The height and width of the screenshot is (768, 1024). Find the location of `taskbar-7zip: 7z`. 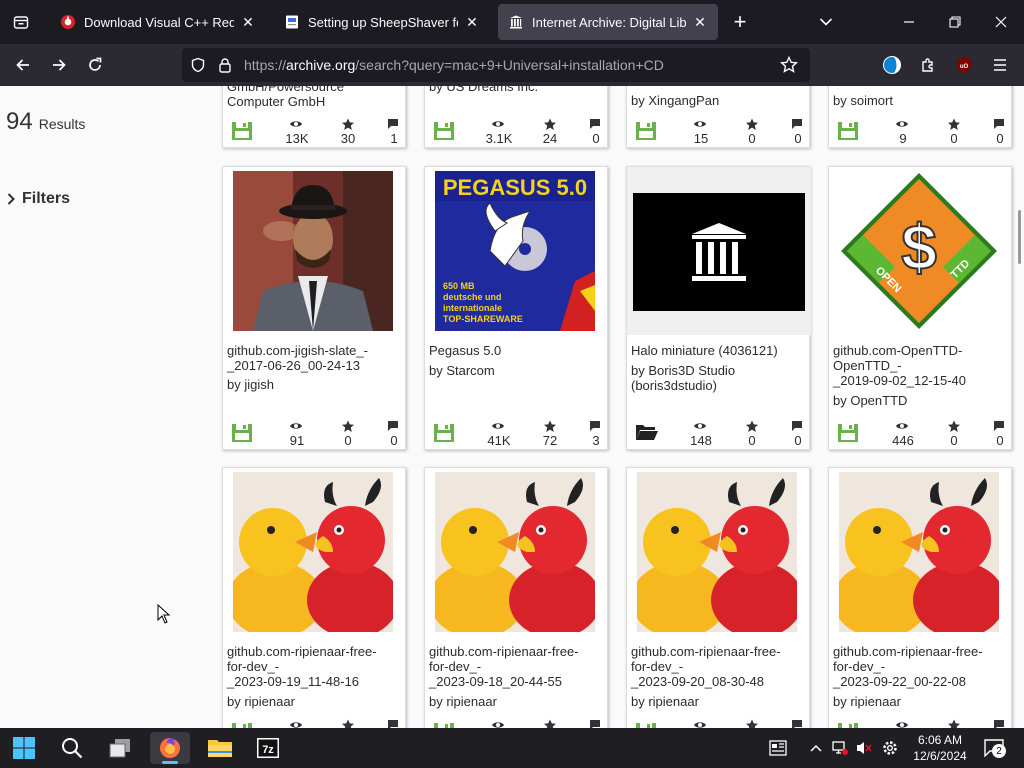

taskbar-7zip: 7z is located at coordinates (268, 748).